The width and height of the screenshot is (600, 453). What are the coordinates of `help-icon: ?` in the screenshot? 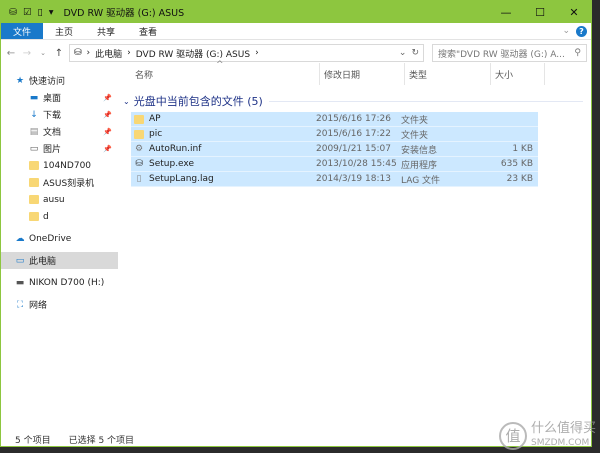 It's located at (581, 31).